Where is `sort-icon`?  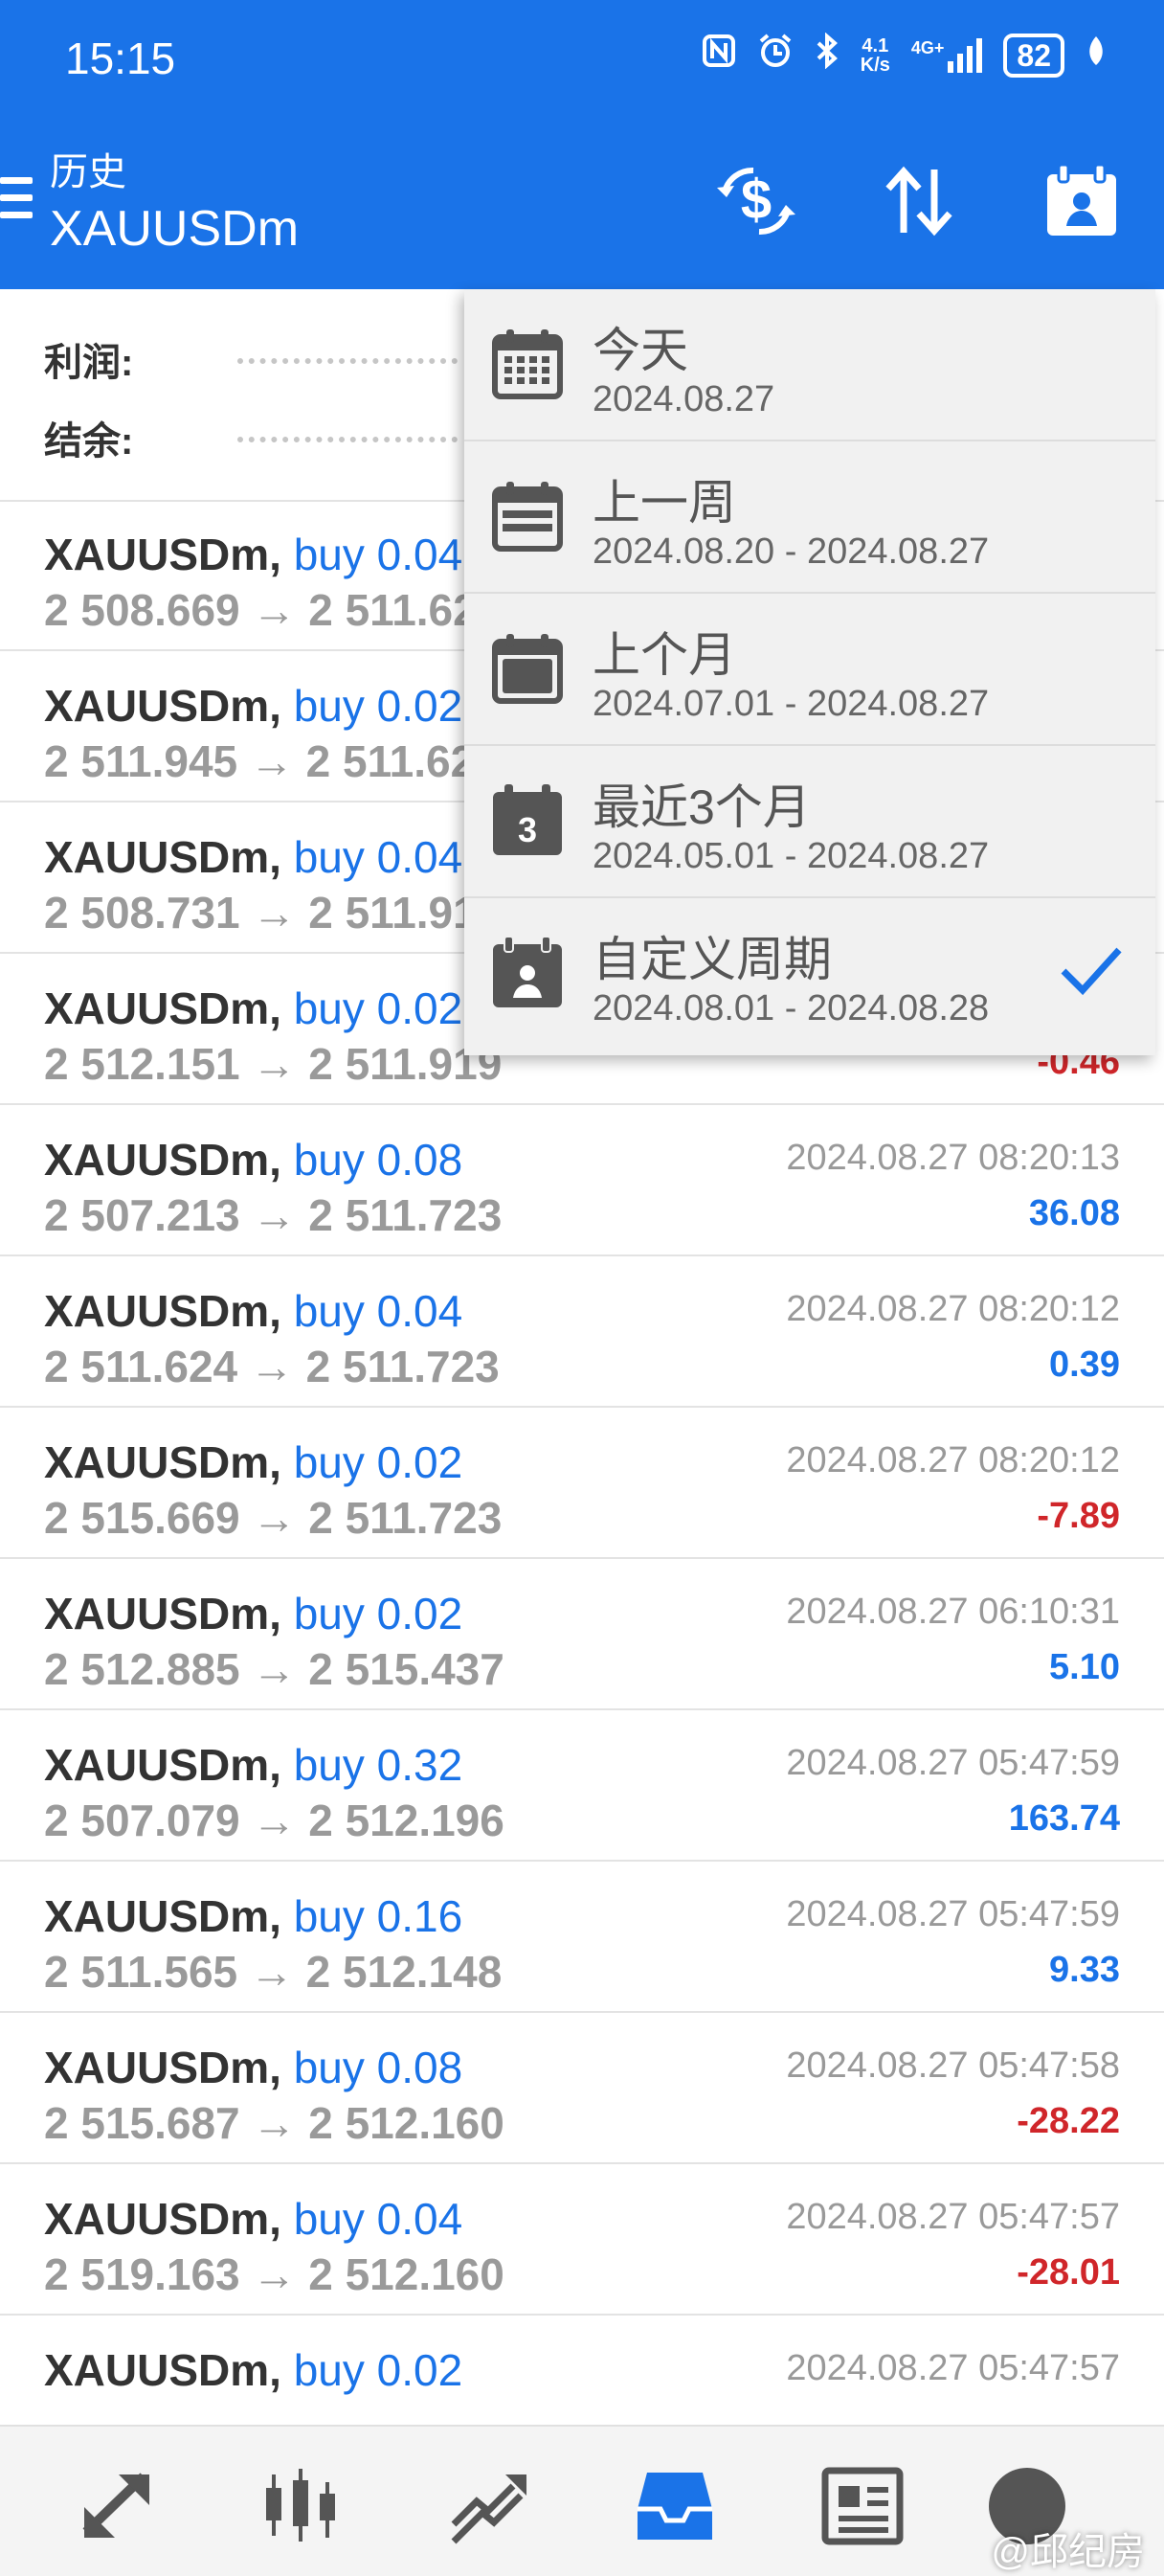 sort-icon is located at coordinates (918, 201).